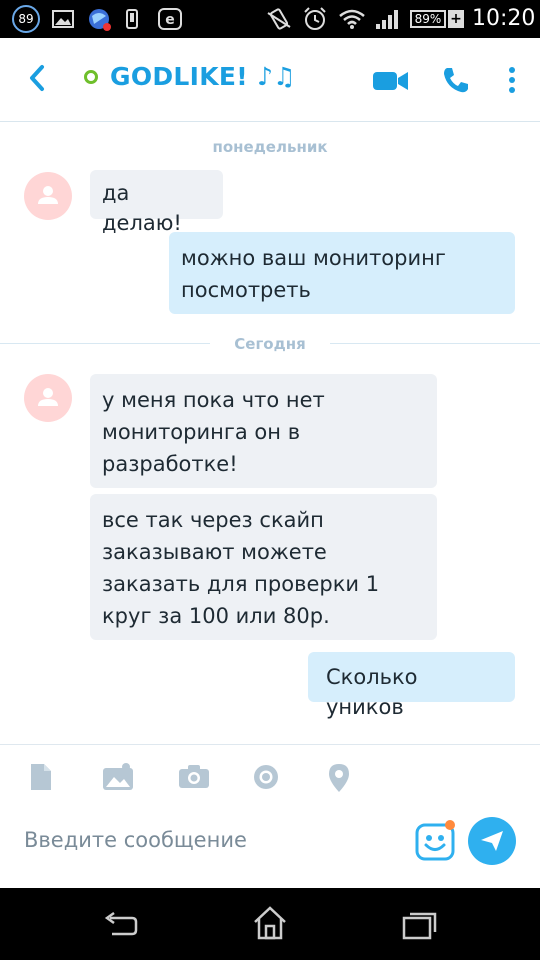  I want to click on message-input: Введите сообщение, so click(135, 840).